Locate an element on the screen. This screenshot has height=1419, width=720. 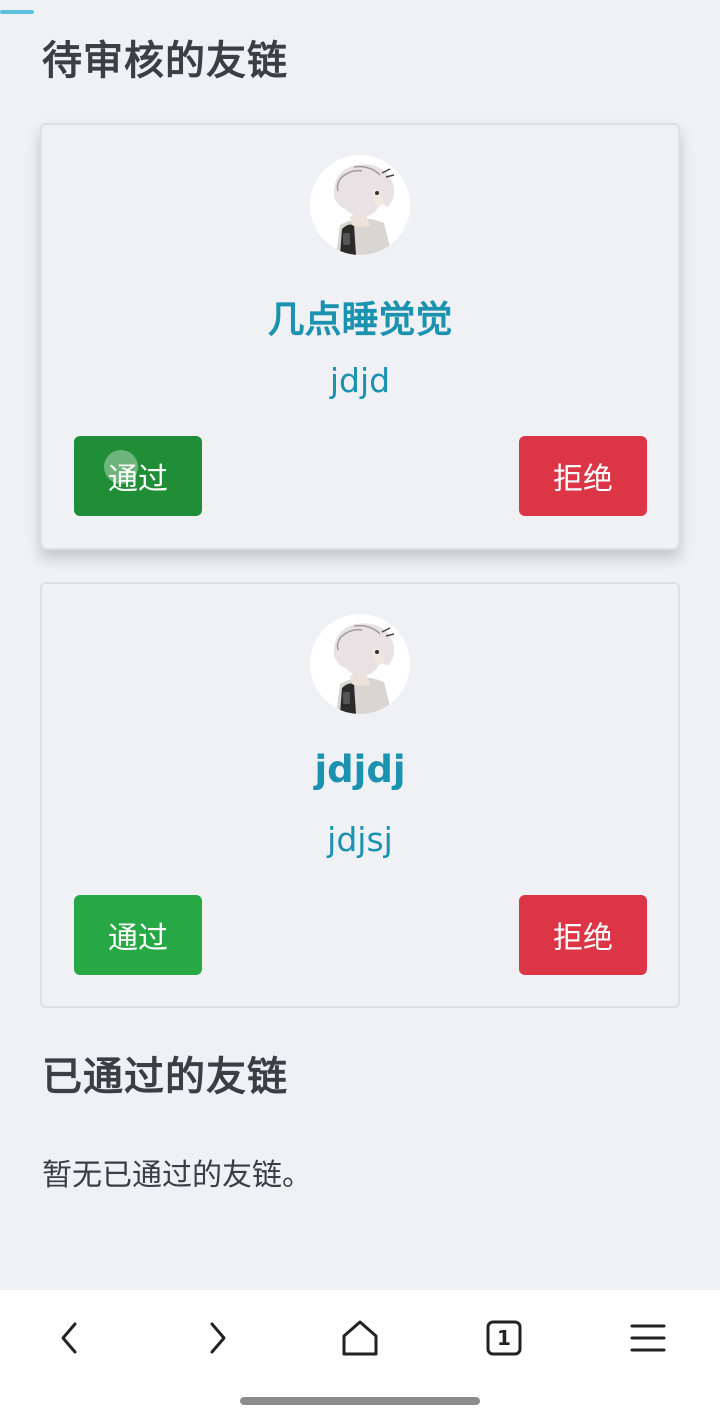
tabs-button: 1 is located at coordinates (504, 1338).